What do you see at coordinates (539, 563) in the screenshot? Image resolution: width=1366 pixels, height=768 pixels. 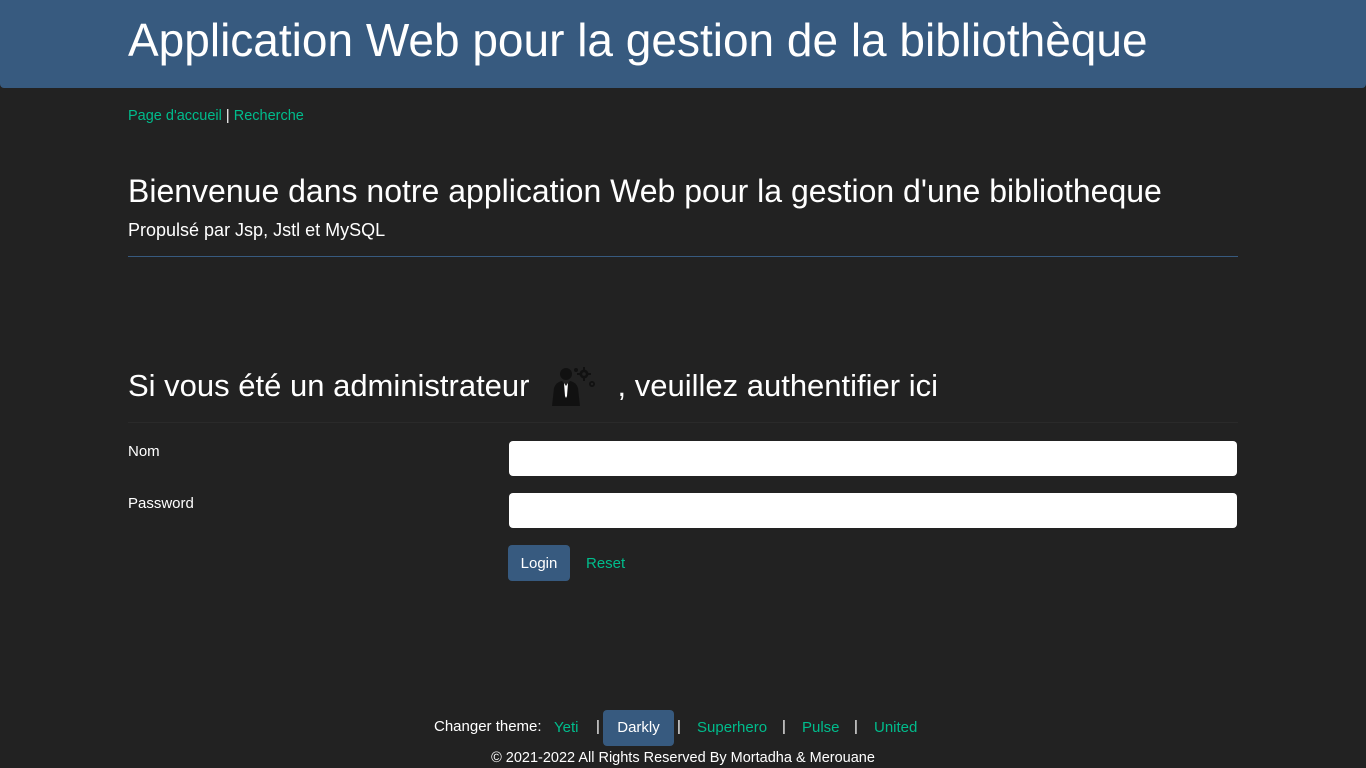 I see `login-button: Login` at bounding box center [539, 563].